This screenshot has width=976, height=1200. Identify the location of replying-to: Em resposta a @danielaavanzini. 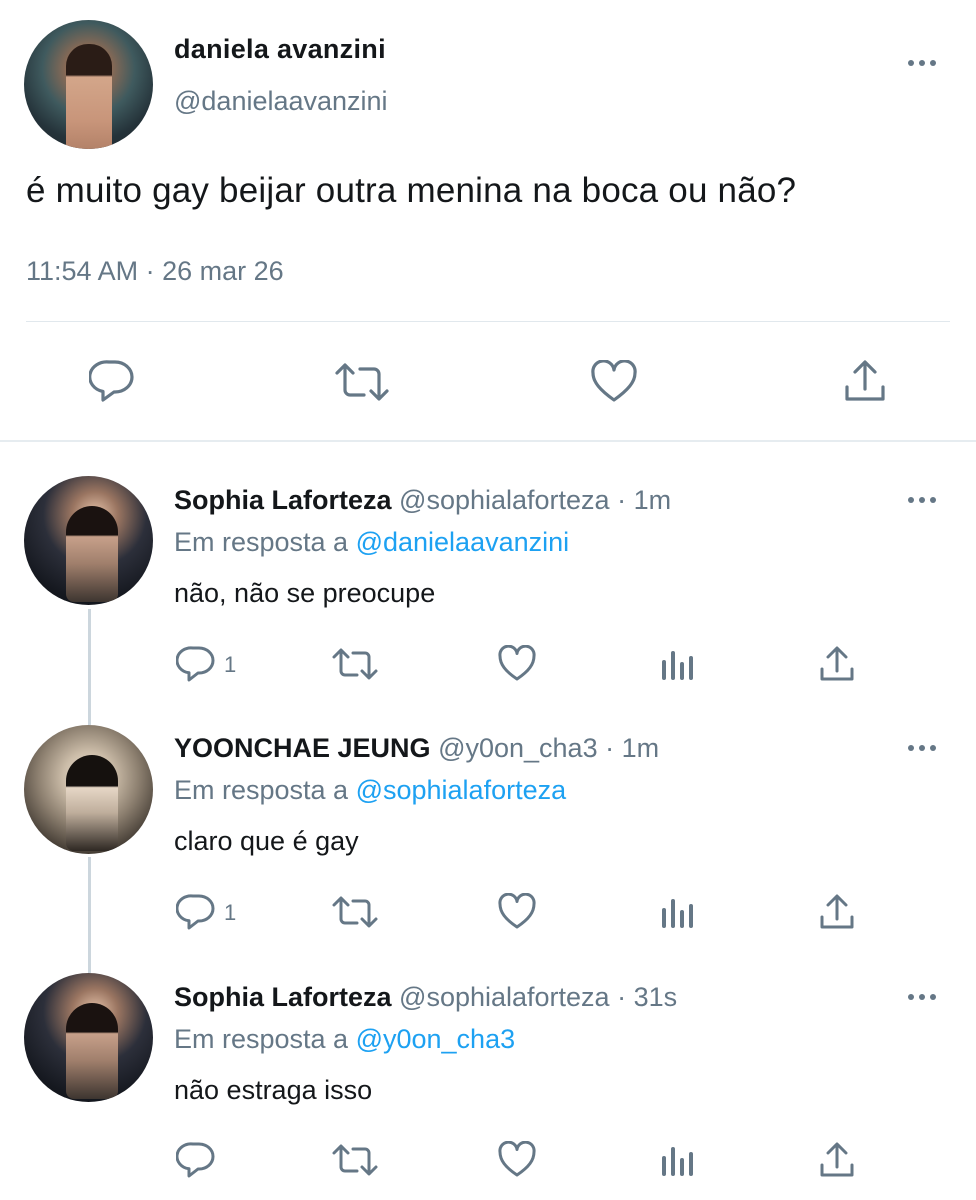
(371, 542).